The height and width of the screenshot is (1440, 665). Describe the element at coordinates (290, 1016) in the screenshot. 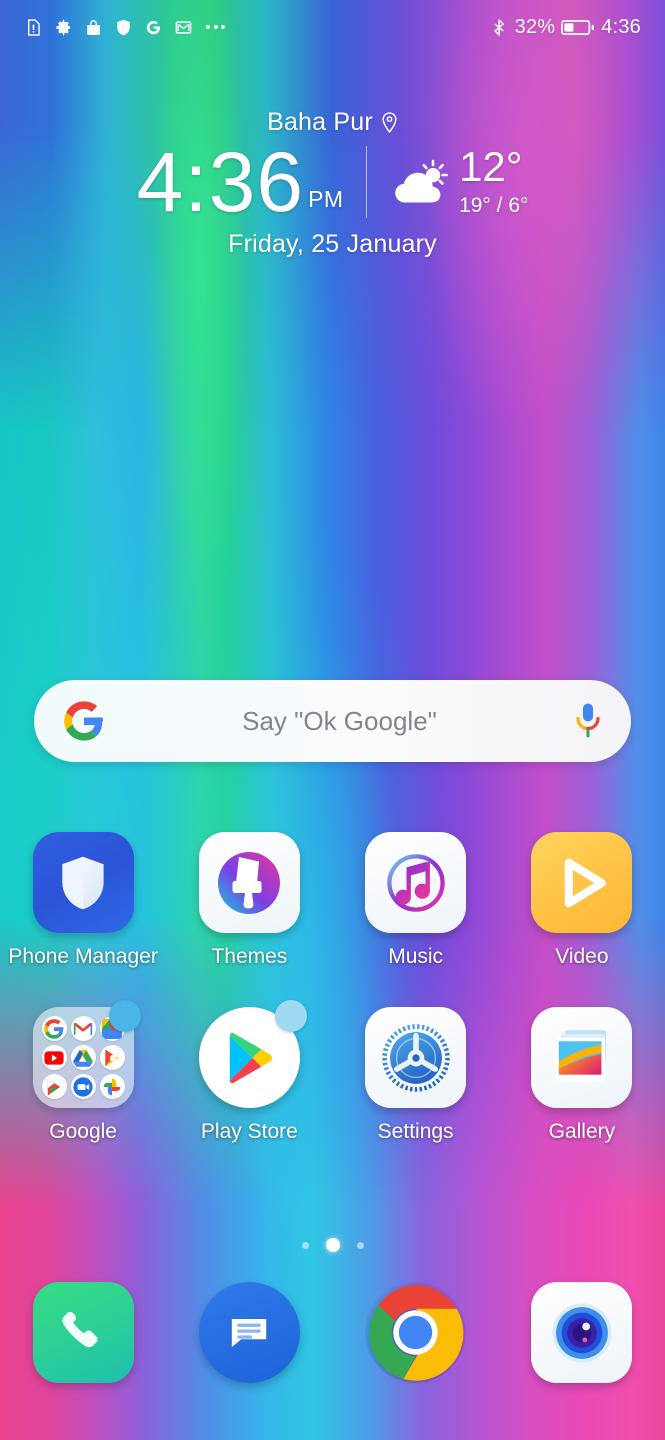

I see `play-store-notification-badge` at that location.